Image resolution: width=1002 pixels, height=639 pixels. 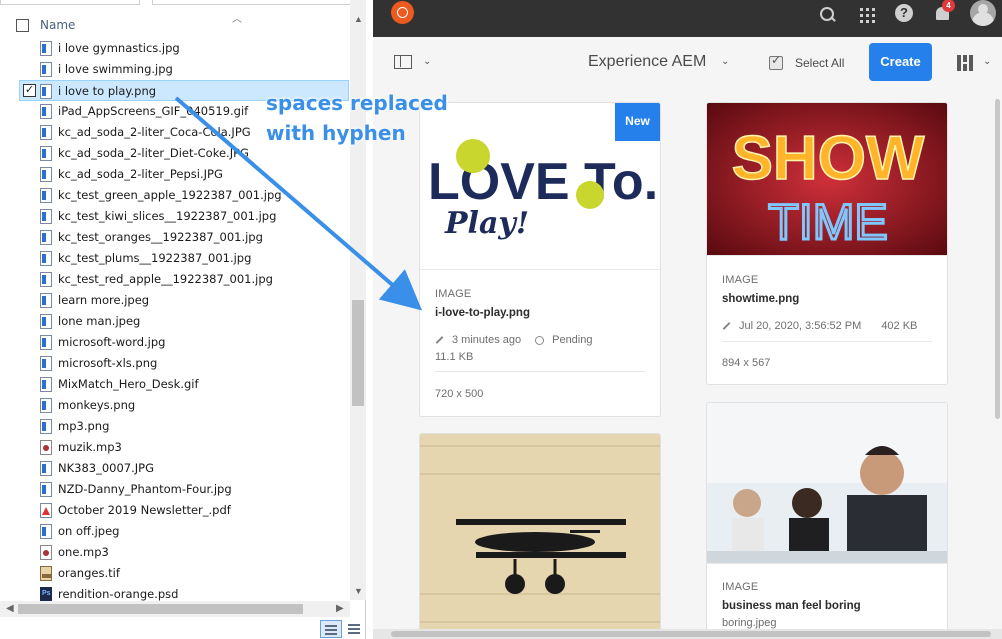 I want to click on asset-filename: boring.jpeg, so click(x=749, y=623).